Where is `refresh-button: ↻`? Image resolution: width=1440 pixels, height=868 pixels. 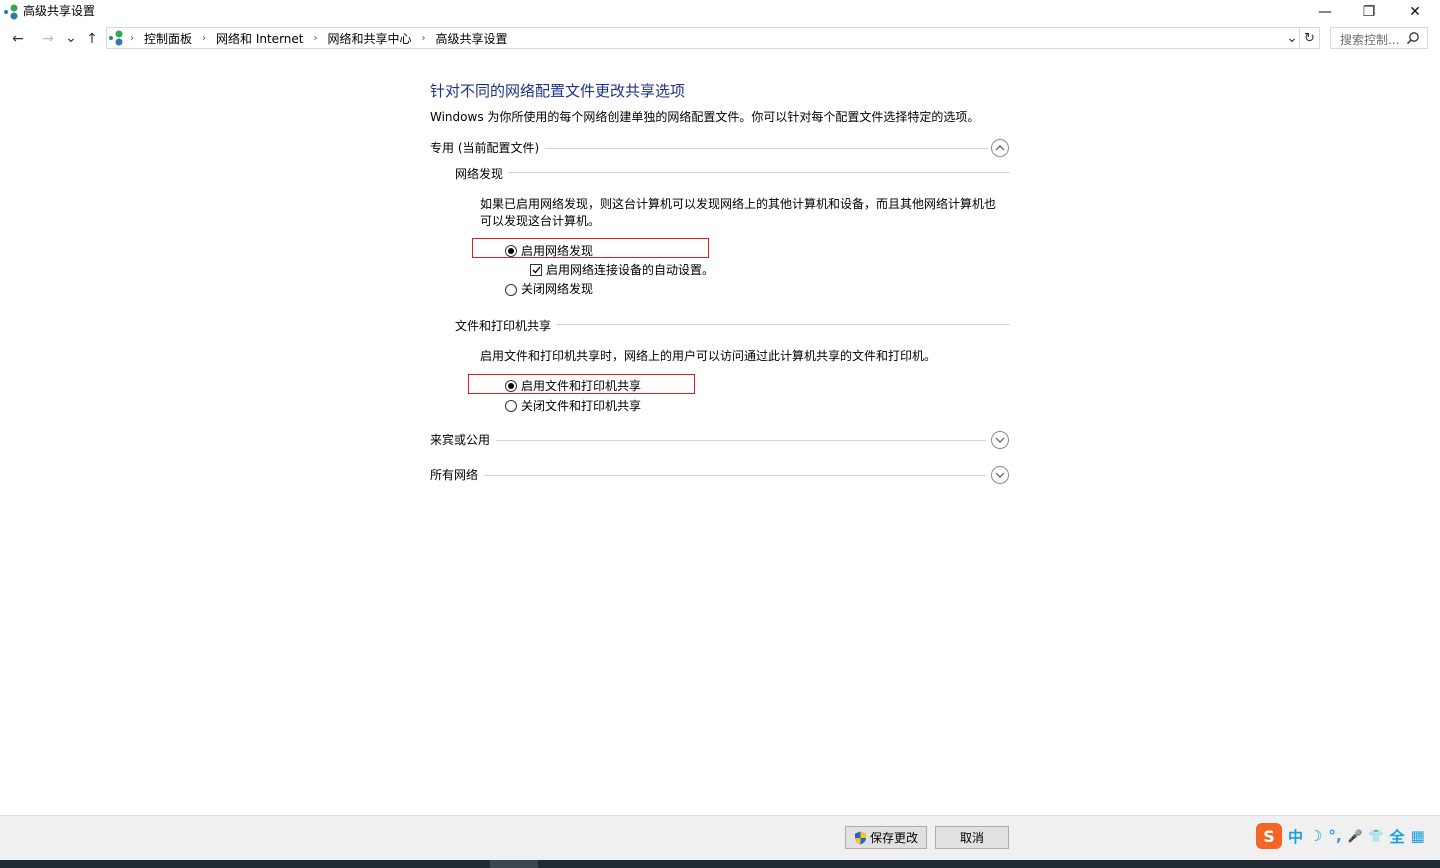 refresh-button: ↻ is located at coordinates (1310, 38).